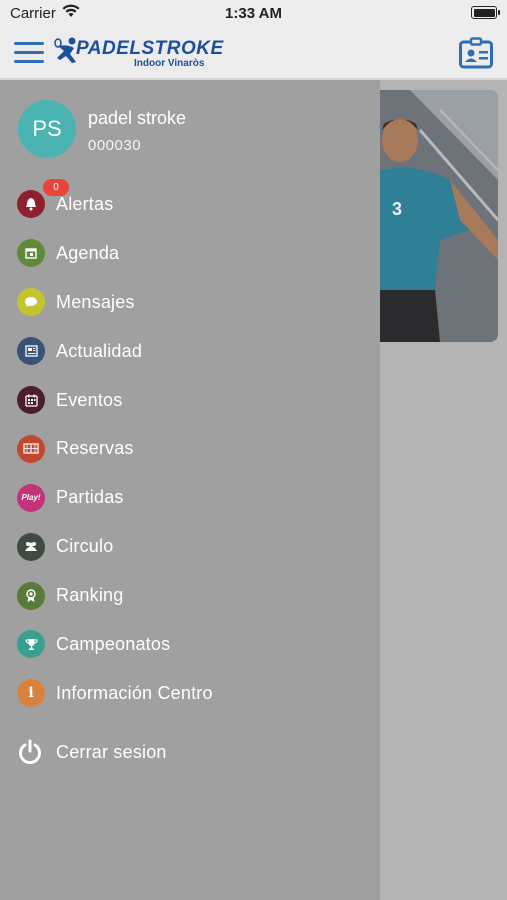 This screenshot has height=900, width=507. Describe the element at coordinates (90, 595) in the screenshot. I see `menu-label: Ranking` at that location.